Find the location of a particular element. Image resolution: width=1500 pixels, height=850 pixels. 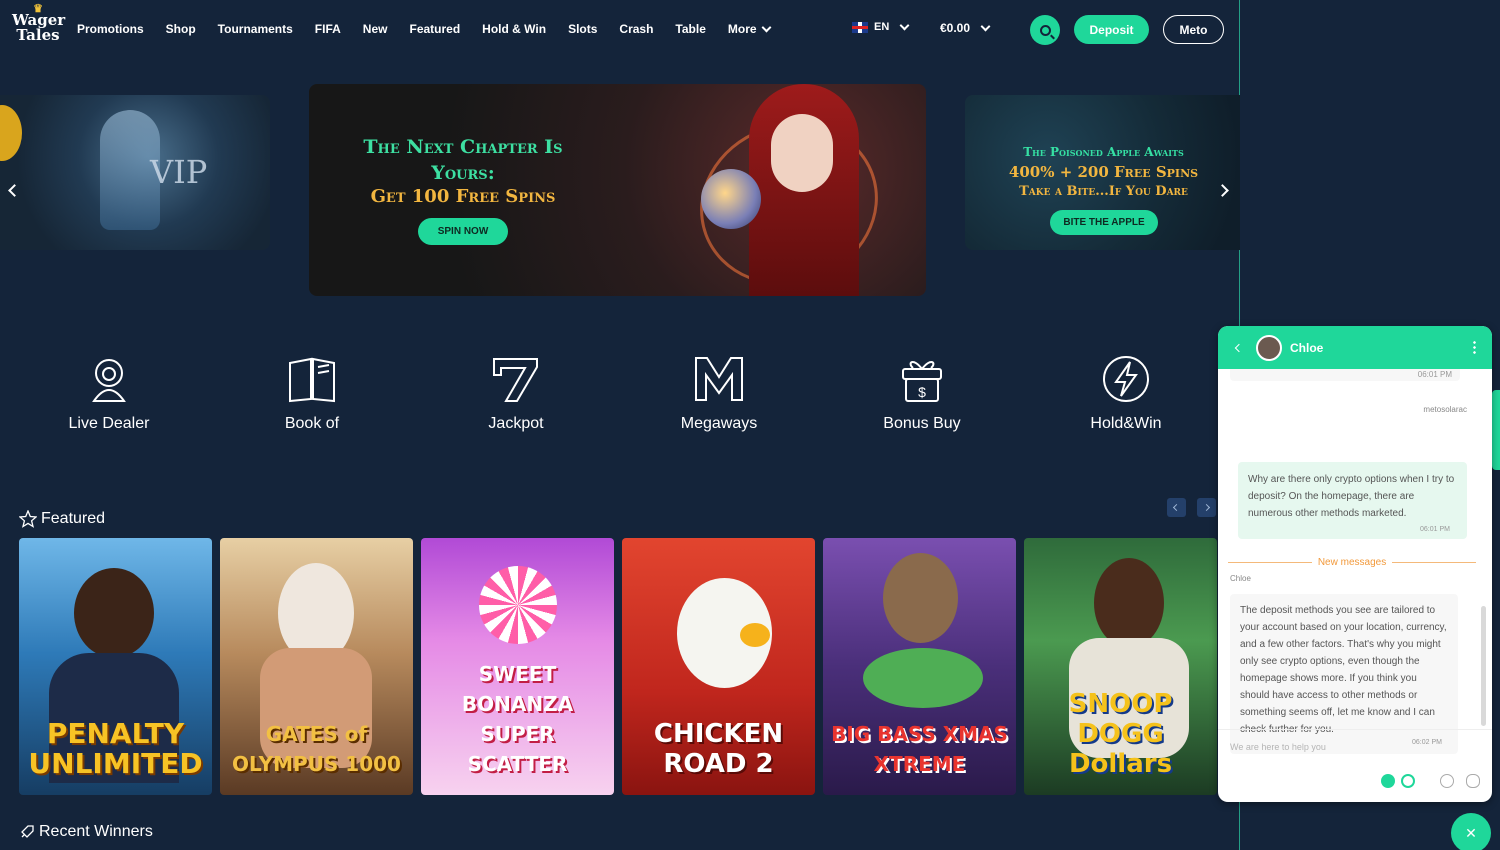

game-card: SNOOP DOGG Dollars is located at coordinates (1120, 666).